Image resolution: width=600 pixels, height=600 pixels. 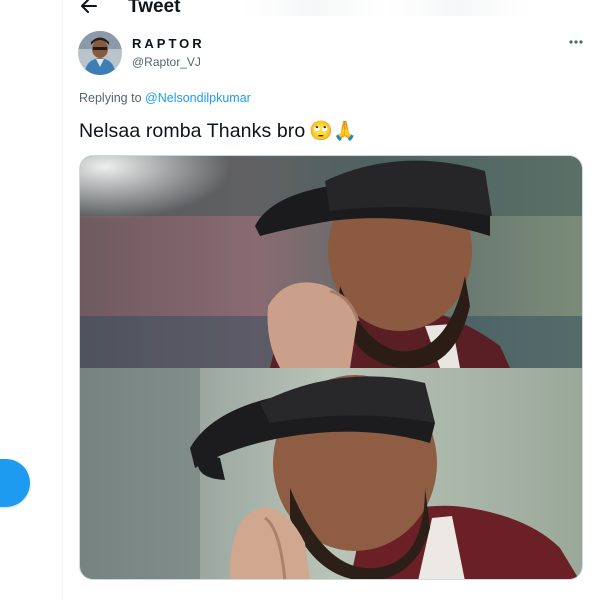 What do you see at coordinates (333, 131) in the screenshot?
I see `tweet-emojis: 🙄🙏` at bounding box center [333, 131].